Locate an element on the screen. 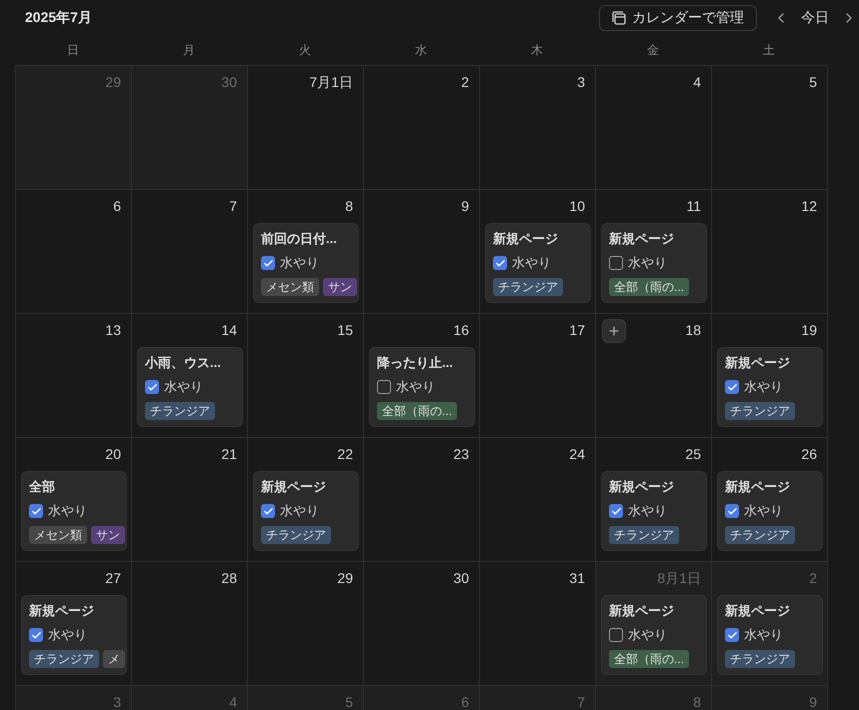 This screenshot has height=710, width=859. day-cell: 22 新規ページ 水やり チランジア is located at coordinates (306, 500).